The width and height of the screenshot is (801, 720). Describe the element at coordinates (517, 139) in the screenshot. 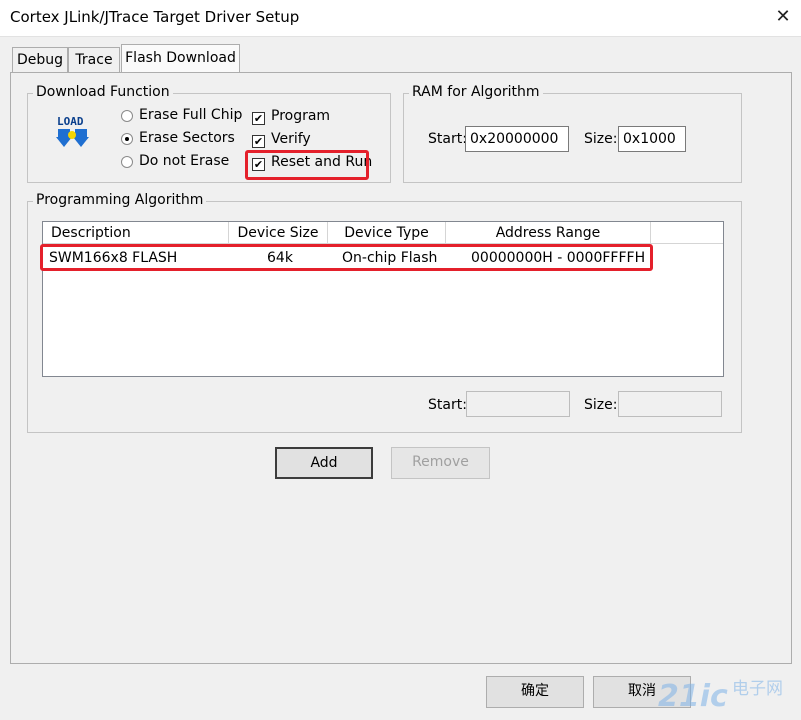

I see `ram-start-input: 0x20000000` at that location.